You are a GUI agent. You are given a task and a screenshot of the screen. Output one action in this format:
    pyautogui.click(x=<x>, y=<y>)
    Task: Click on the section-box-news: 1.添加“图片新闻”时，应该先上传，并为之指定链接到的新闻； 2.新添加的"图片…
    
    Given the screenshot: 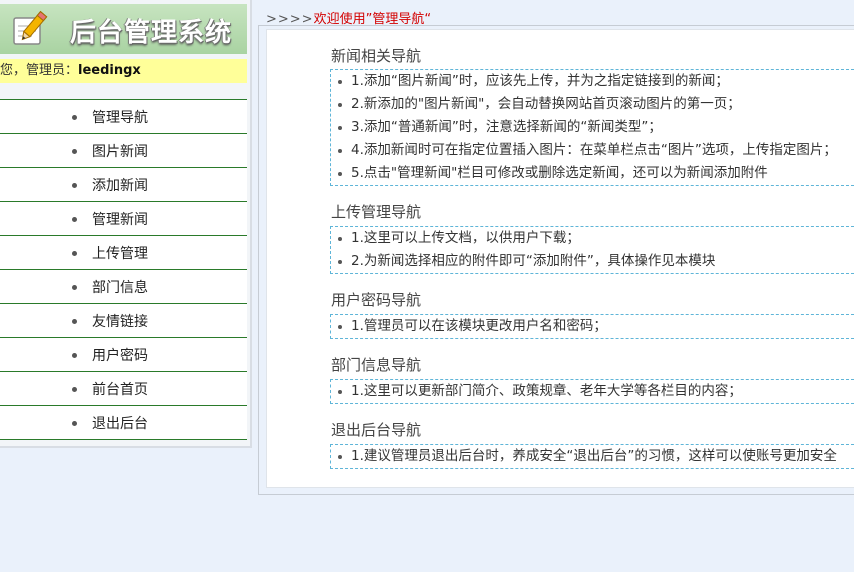 What is the action you would take?
    pyautogui.click(x=592, y=127)
    